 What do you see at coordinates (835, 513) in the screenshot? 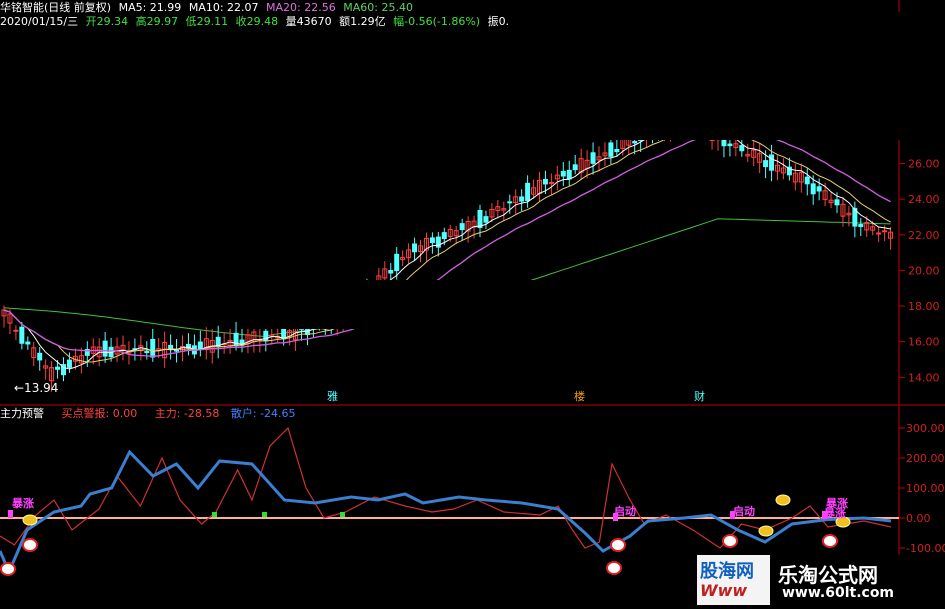
I see `signal-label-5: 暴涨` at bounding box center [835, 513].